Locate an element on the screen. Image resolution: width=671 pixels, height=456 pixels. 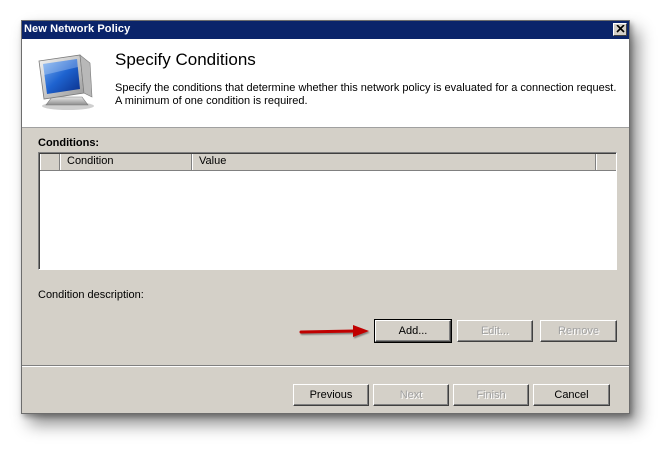
conditions-label: Conditions: is located at coordinates (69, 143).